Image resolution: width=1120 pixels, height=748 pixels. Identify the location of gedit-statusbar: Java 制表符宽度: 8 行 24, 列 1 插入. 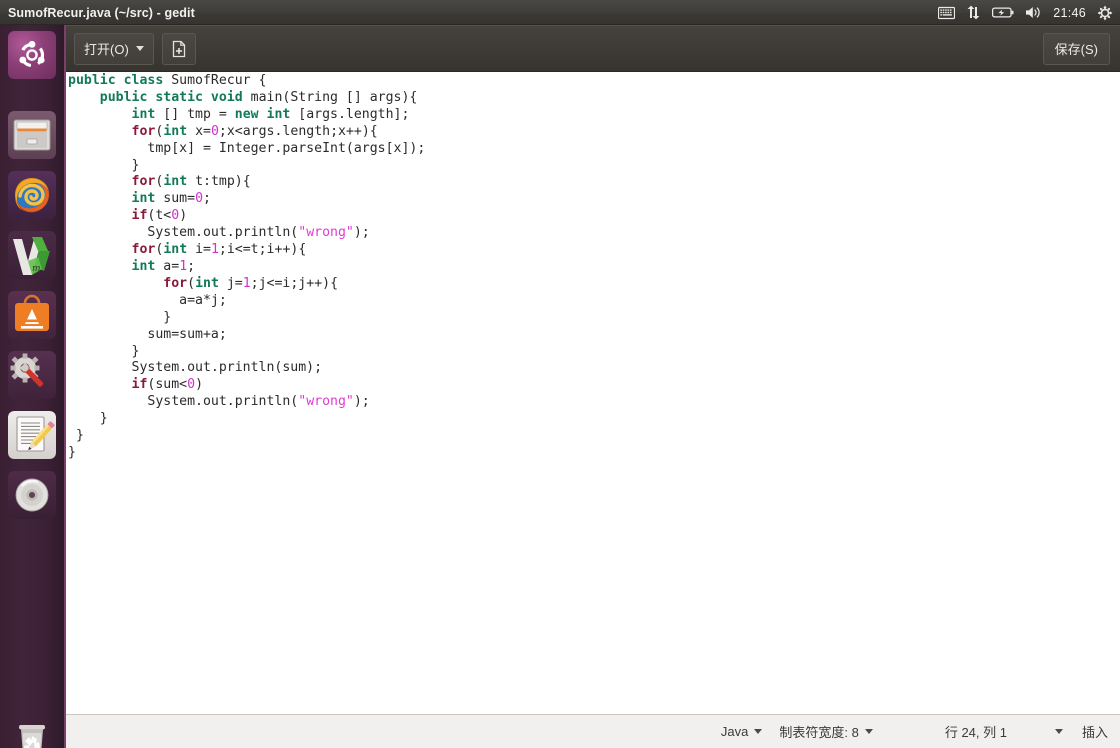
(592, 731).